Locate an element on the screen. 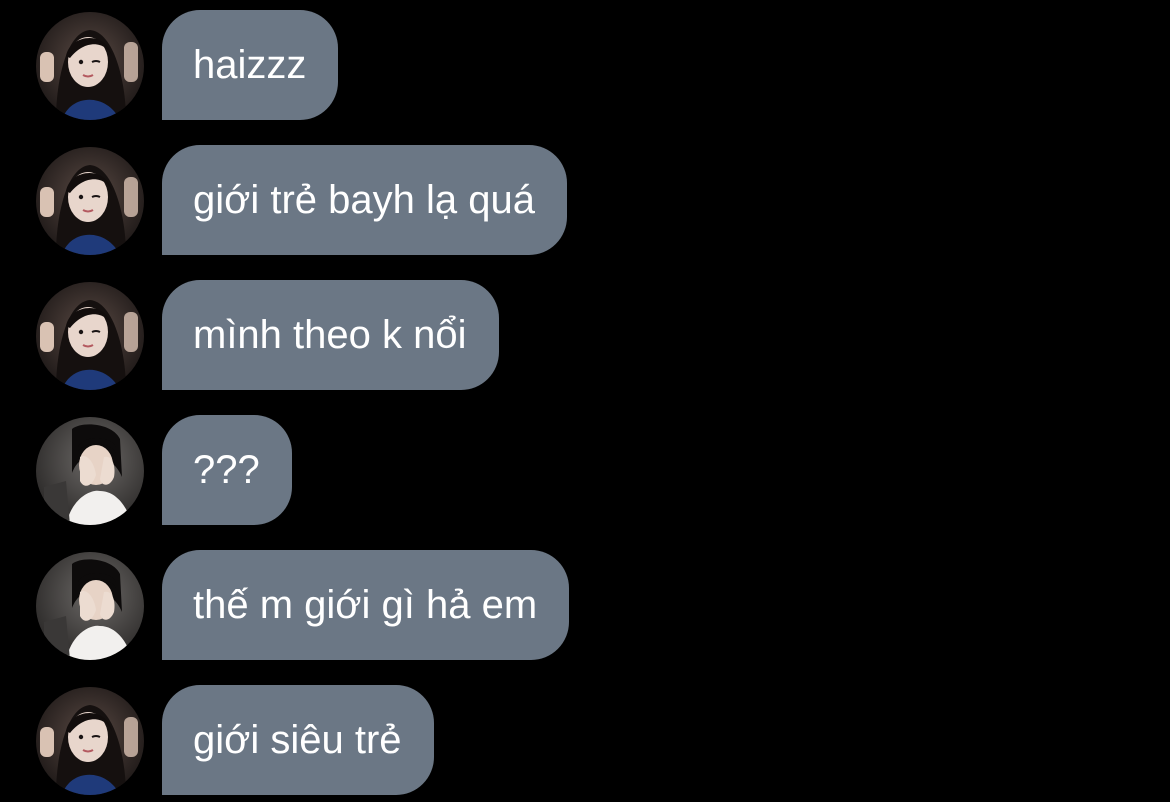 The image size is (1170, 802). message-row: thế m giới gì hả em is located at coordinates (585, 605).